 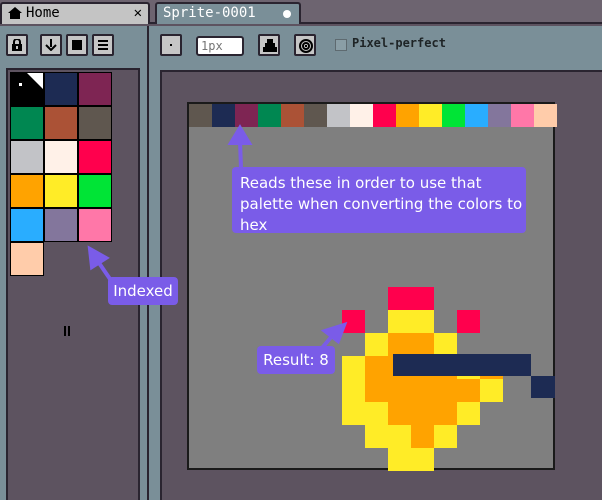 I want to click on symmetry-button, so click(x=305, y=45).